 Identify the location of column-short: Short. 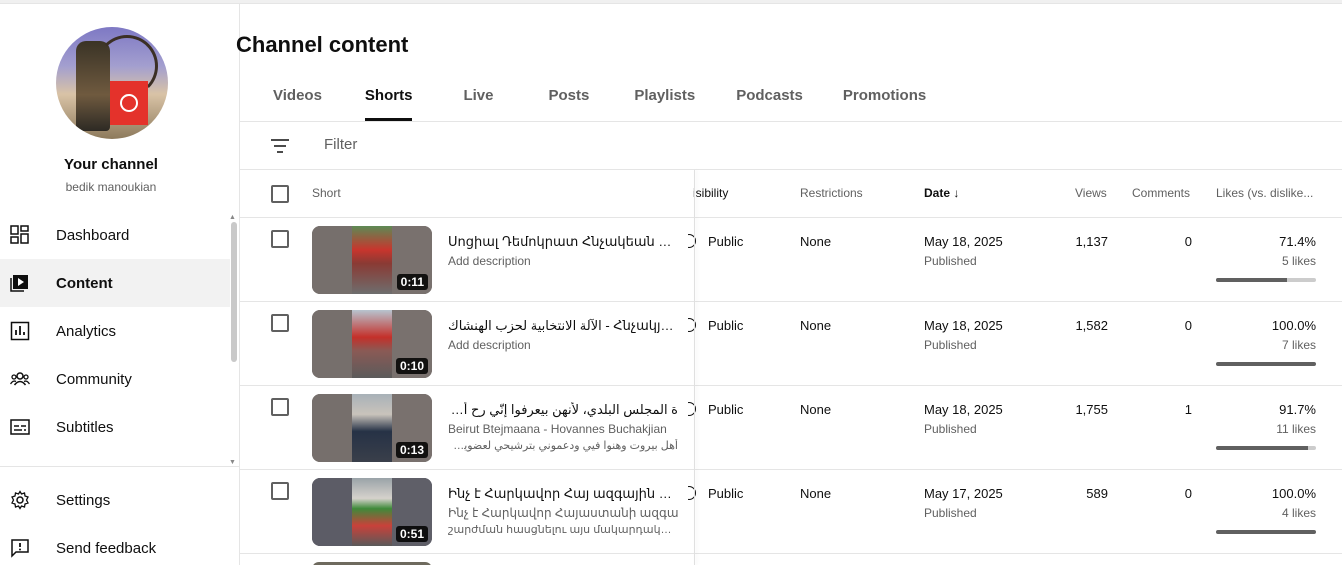
(326, 193).